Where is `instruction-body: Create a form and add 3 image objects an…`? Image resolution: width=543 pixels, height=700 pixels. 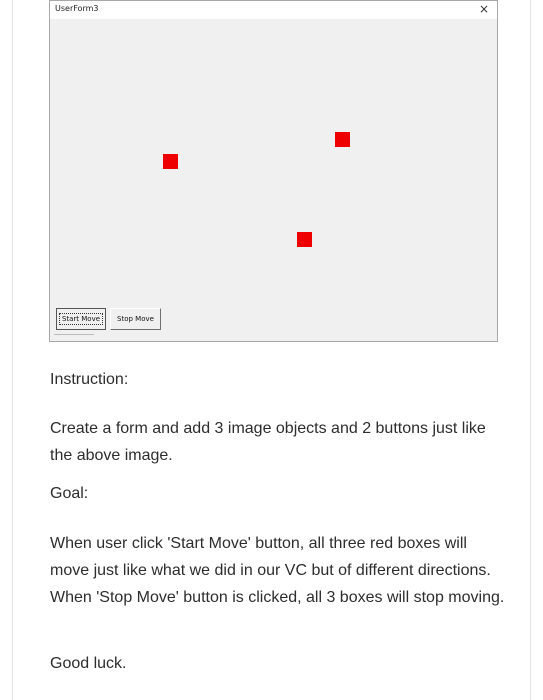 instruction-body: Create a form and add 3 image objects an… is located at coordinates (268, 442).